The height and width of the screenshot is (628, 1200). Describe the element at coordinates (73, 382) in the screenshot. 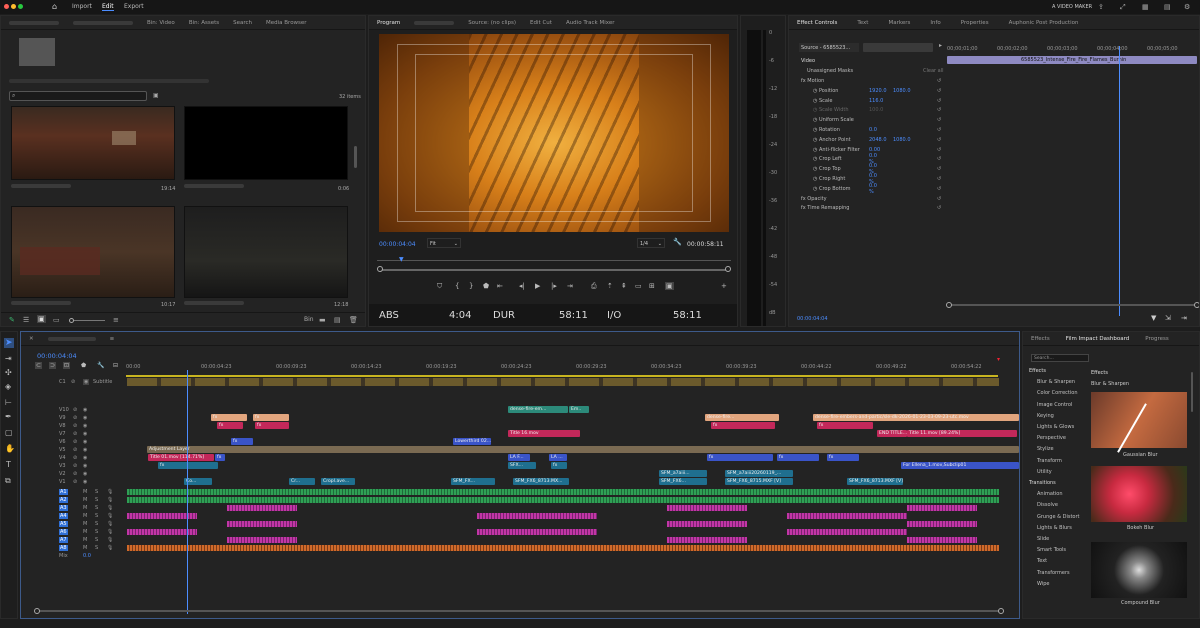

I see `caption-lock-icon: ⊘` at that location.